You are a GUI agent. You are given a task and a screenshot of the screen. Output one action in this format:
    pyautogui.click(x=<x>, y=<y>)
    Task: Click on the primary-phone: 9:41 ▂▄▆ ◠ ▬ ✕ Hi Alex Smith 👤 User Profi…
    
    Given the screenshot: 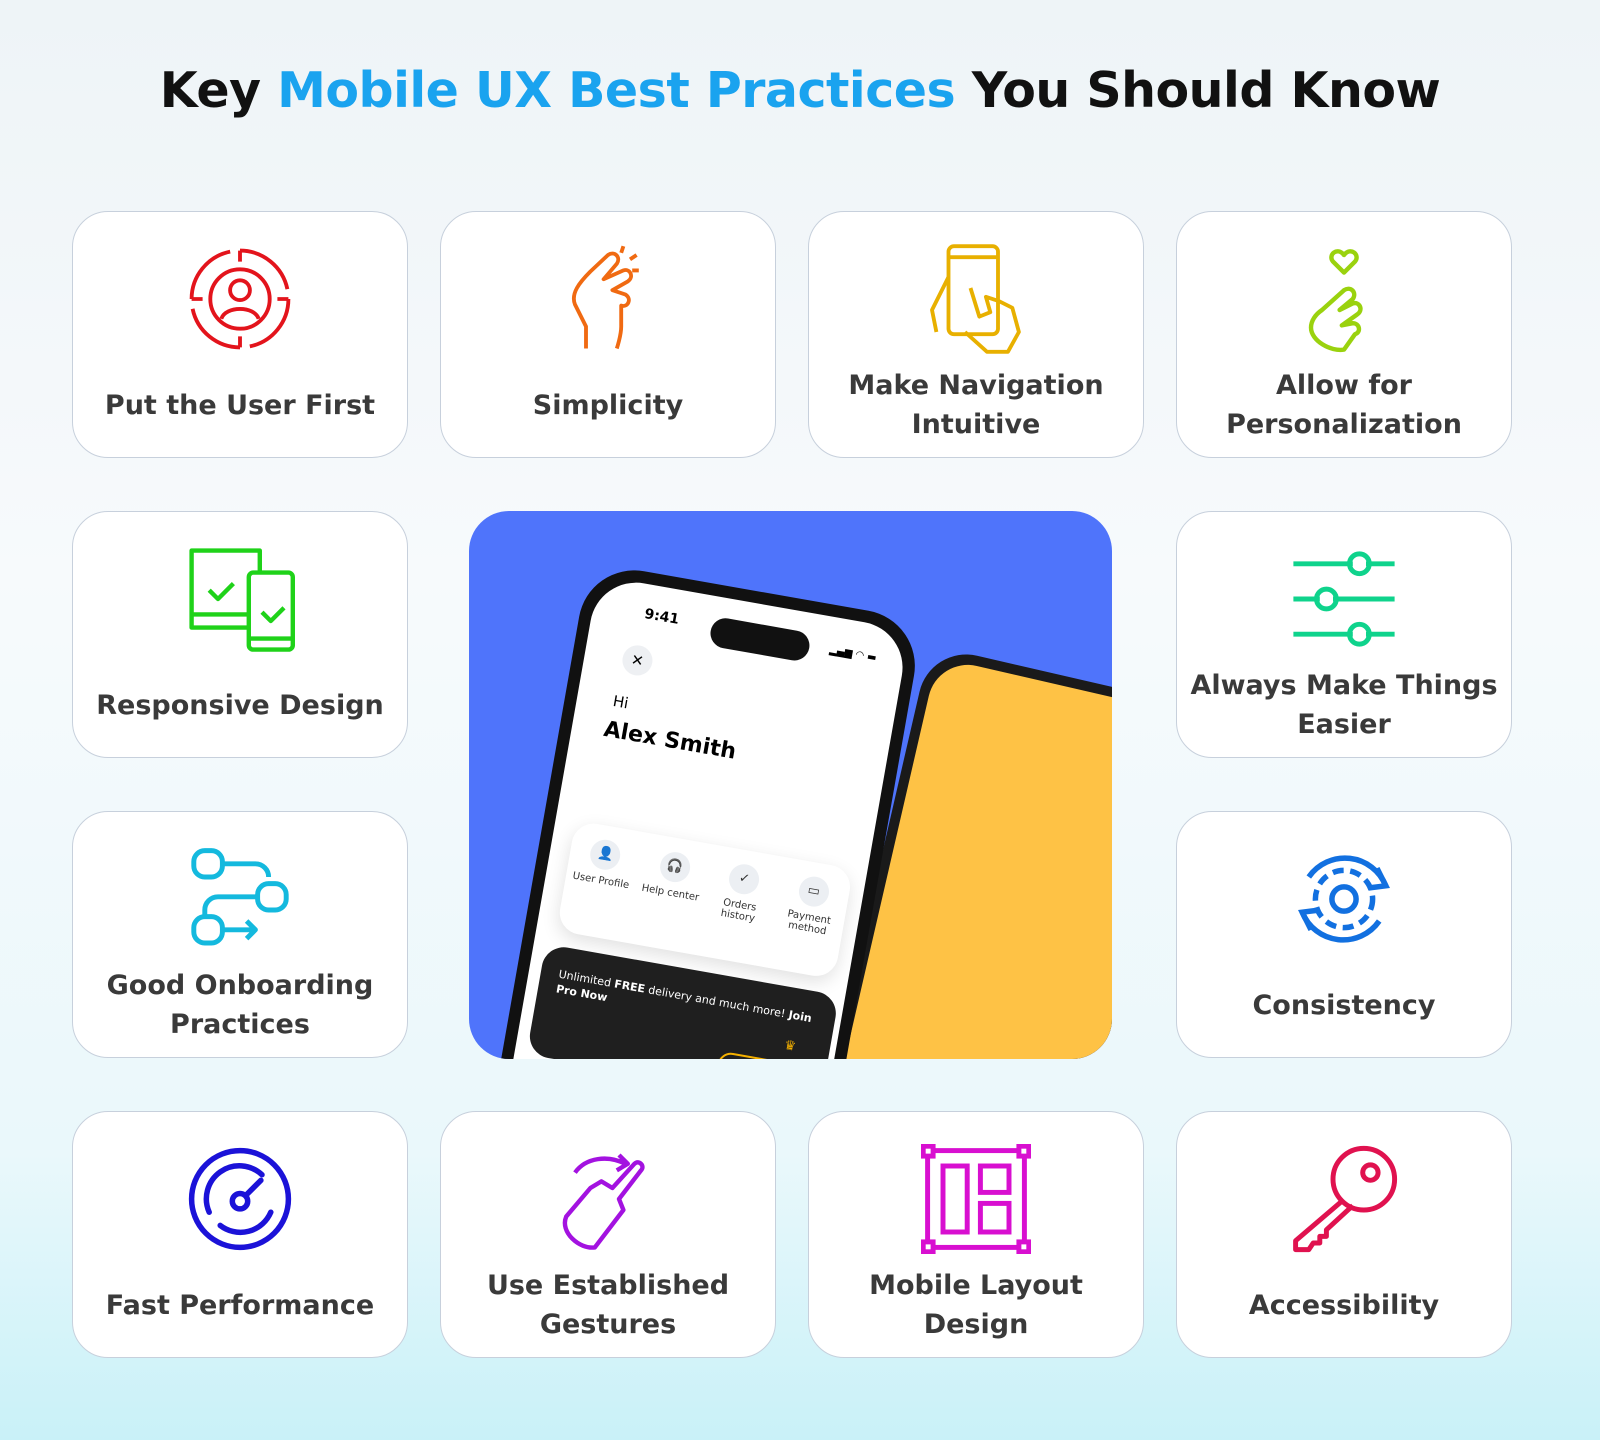 What is the action you would take?
    pyautogui.click(x=699, y=810)
    